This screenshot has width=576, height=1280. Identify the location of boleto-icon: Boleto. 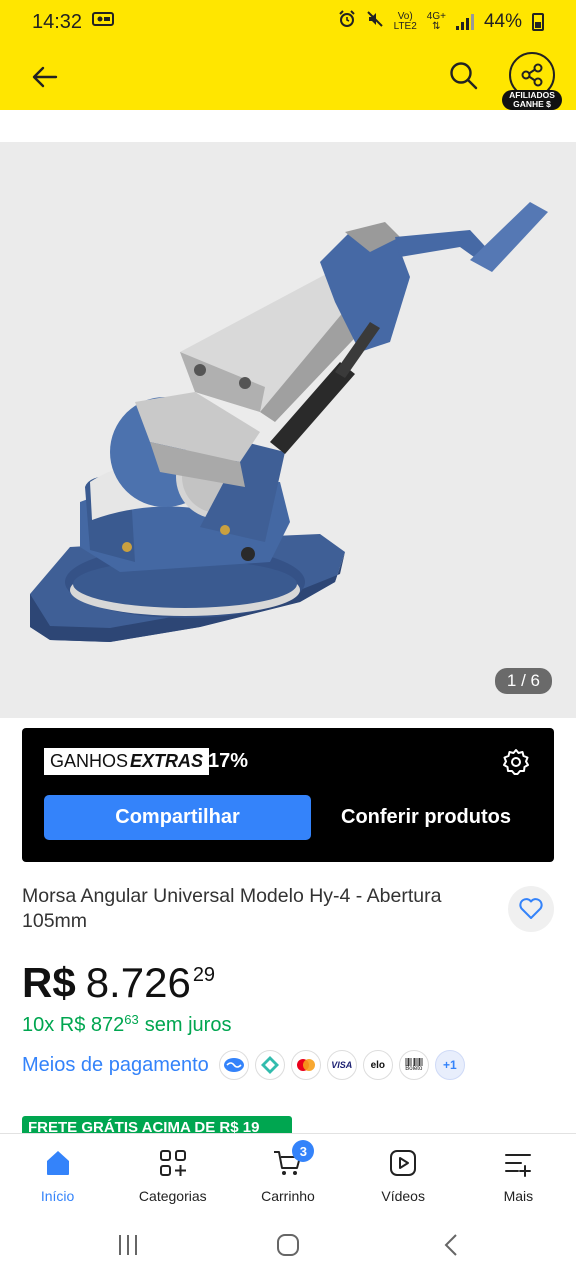
(413, 1065).